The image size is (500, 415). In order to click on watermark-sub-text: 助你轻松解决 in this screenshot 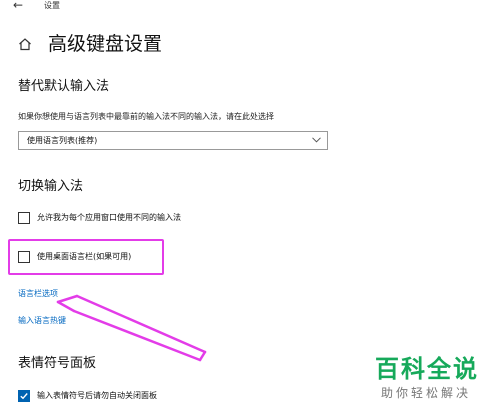, I will do `click(426, 393)`.